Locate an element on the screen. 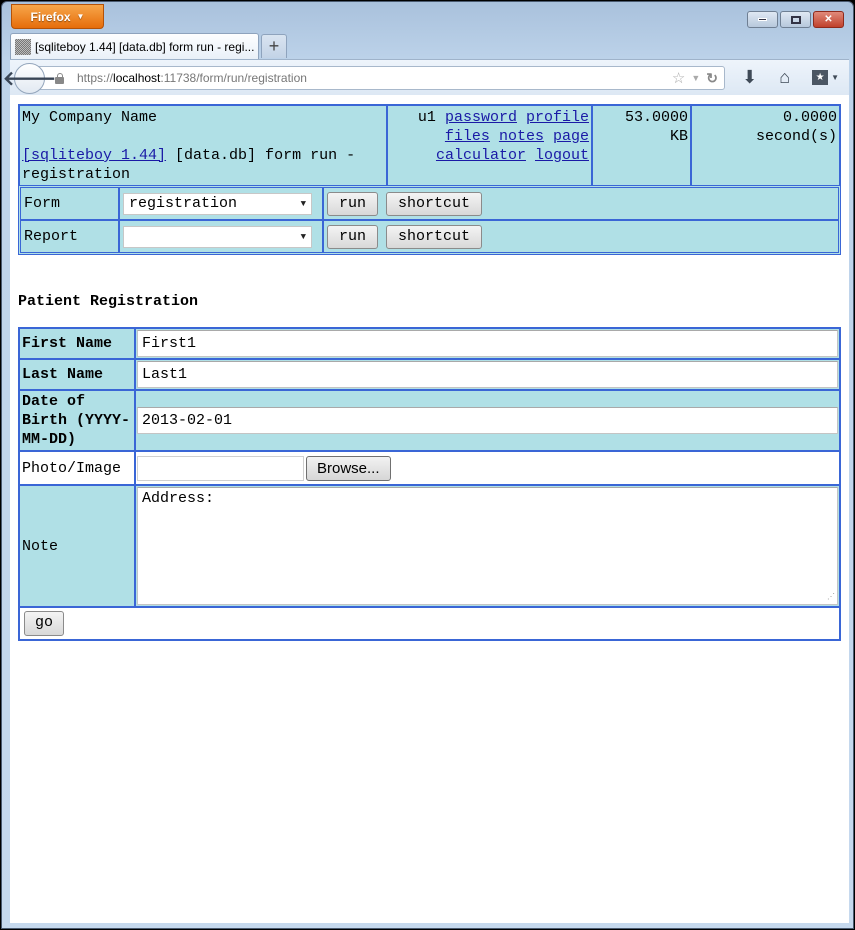 The width and height of the screenshot is (855, 930). photo-label: Photo/Image is located at coordinates (77, 468).